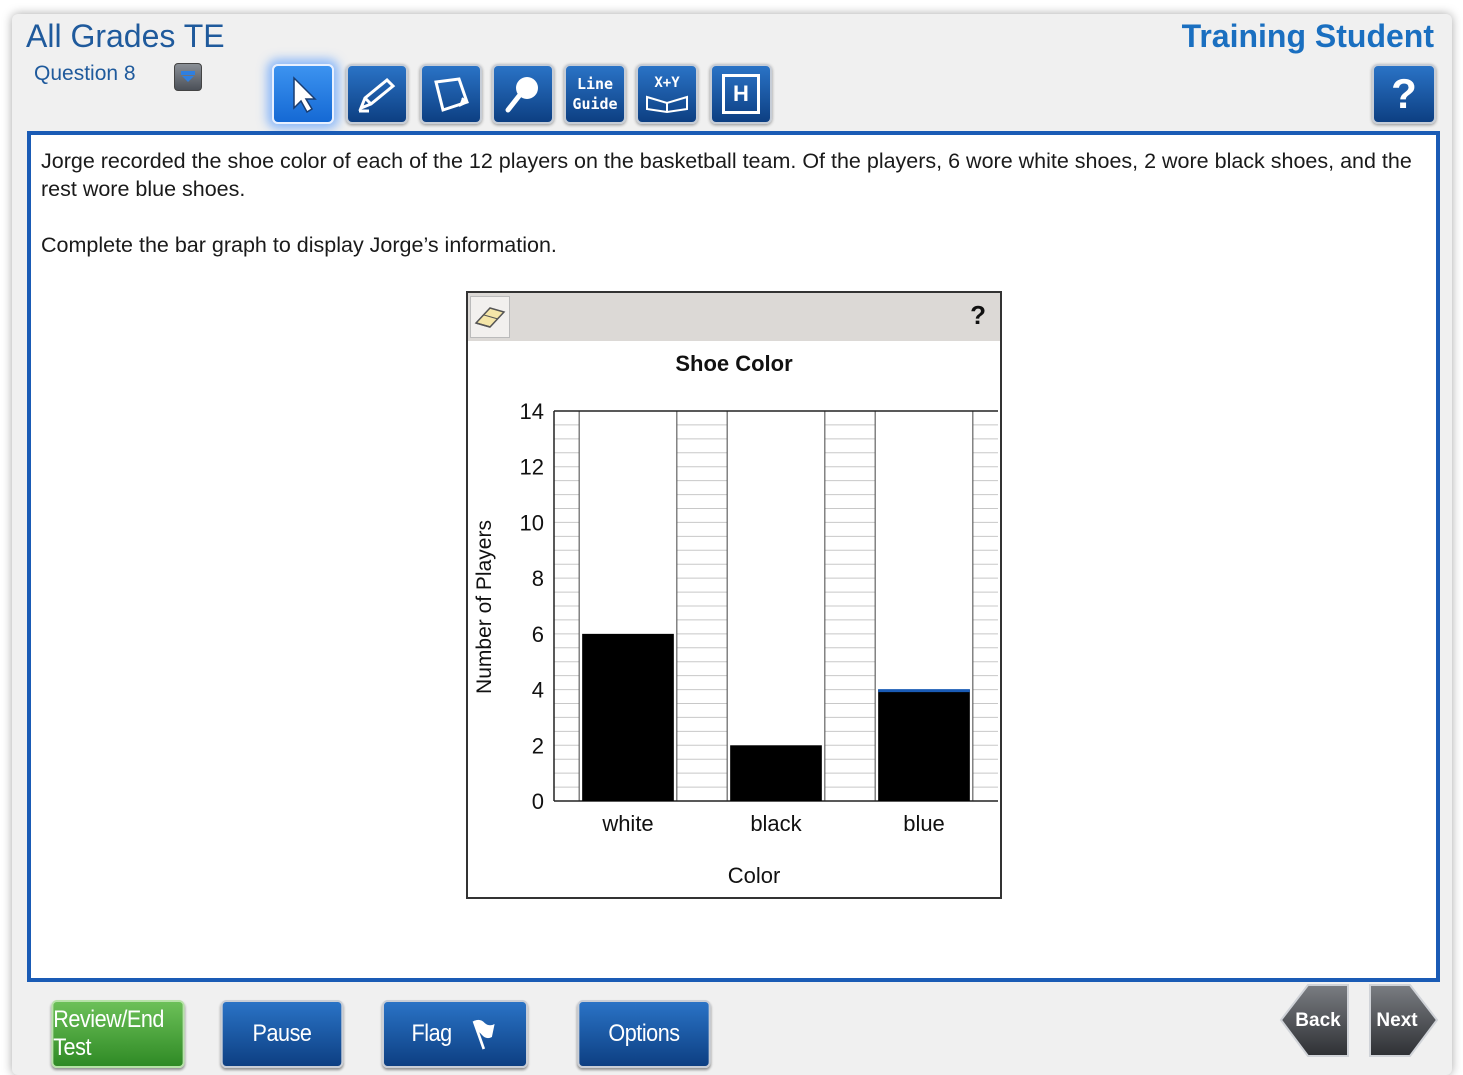 The height and width of the screenshot is (1075, 1463). I want to click on highlighter-icon, so click(377, 95).